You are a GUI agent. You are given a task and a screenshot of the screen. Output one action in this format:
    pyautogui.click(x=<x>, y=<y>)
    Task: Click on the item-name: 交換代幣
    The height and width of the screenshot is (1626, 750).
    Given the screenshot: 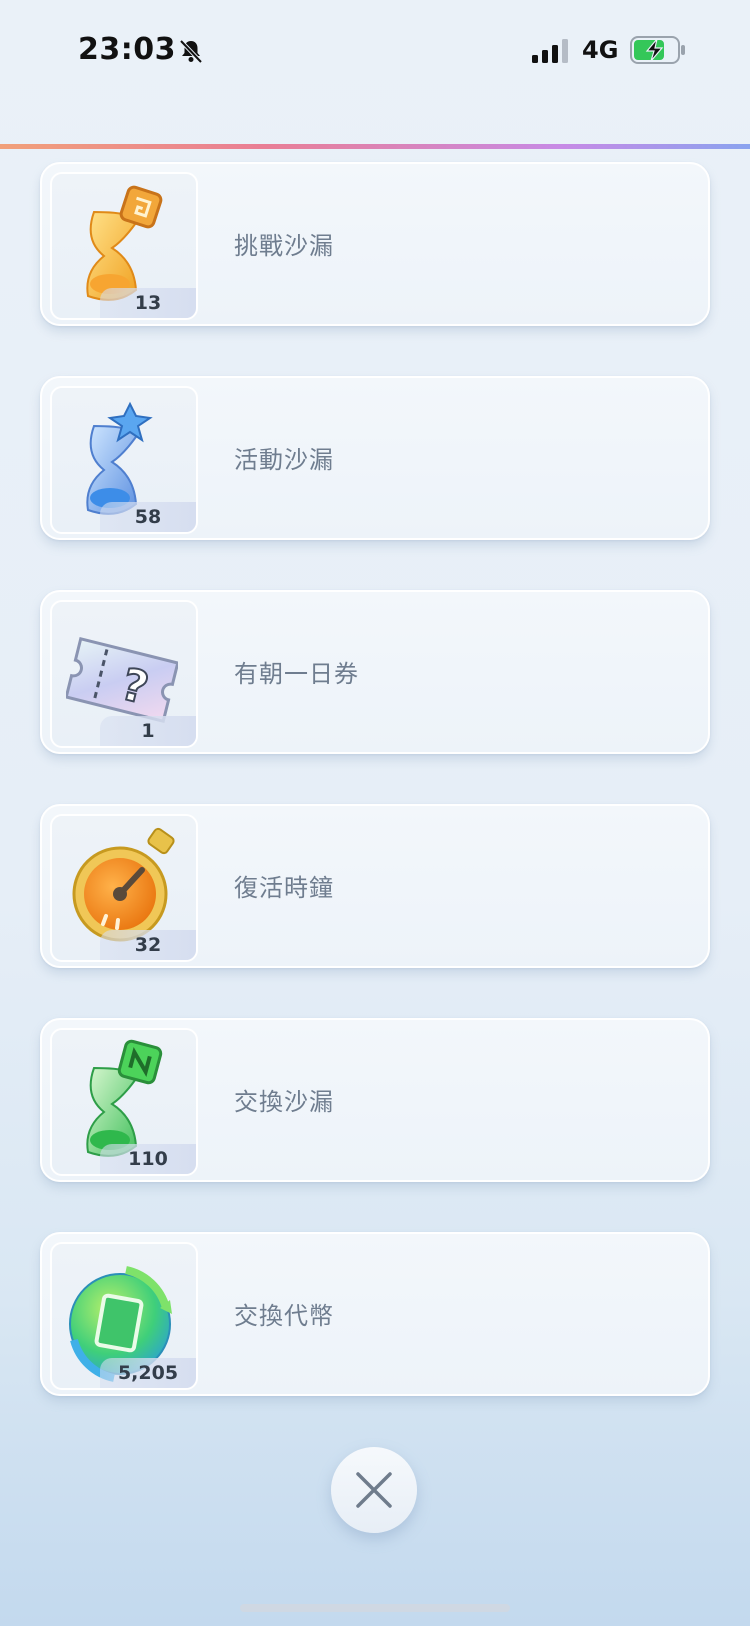 What is the action you would take?
    pyautogui.click(x=284, y=1316)
    